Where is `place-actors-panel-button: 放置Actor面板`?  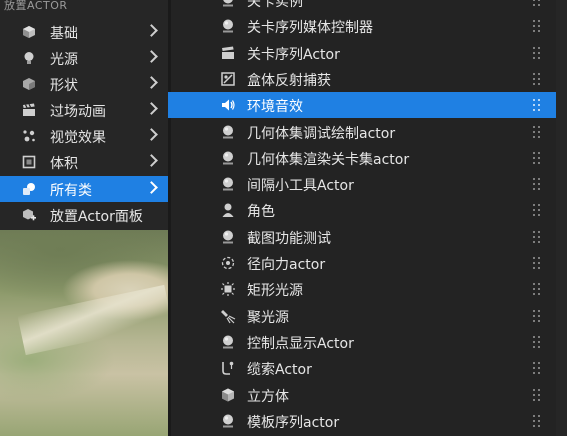 place-actors-panel-button: 放置Actor面板 is located at coordinates (84, 215).